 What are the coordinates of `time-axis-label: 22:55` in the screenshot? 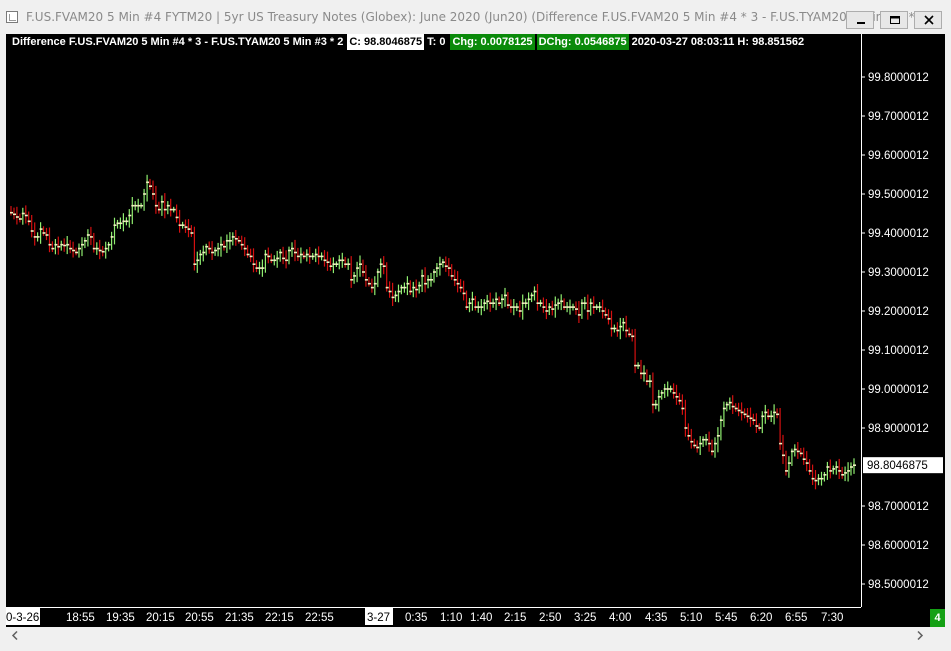 It's located at (319, 618).